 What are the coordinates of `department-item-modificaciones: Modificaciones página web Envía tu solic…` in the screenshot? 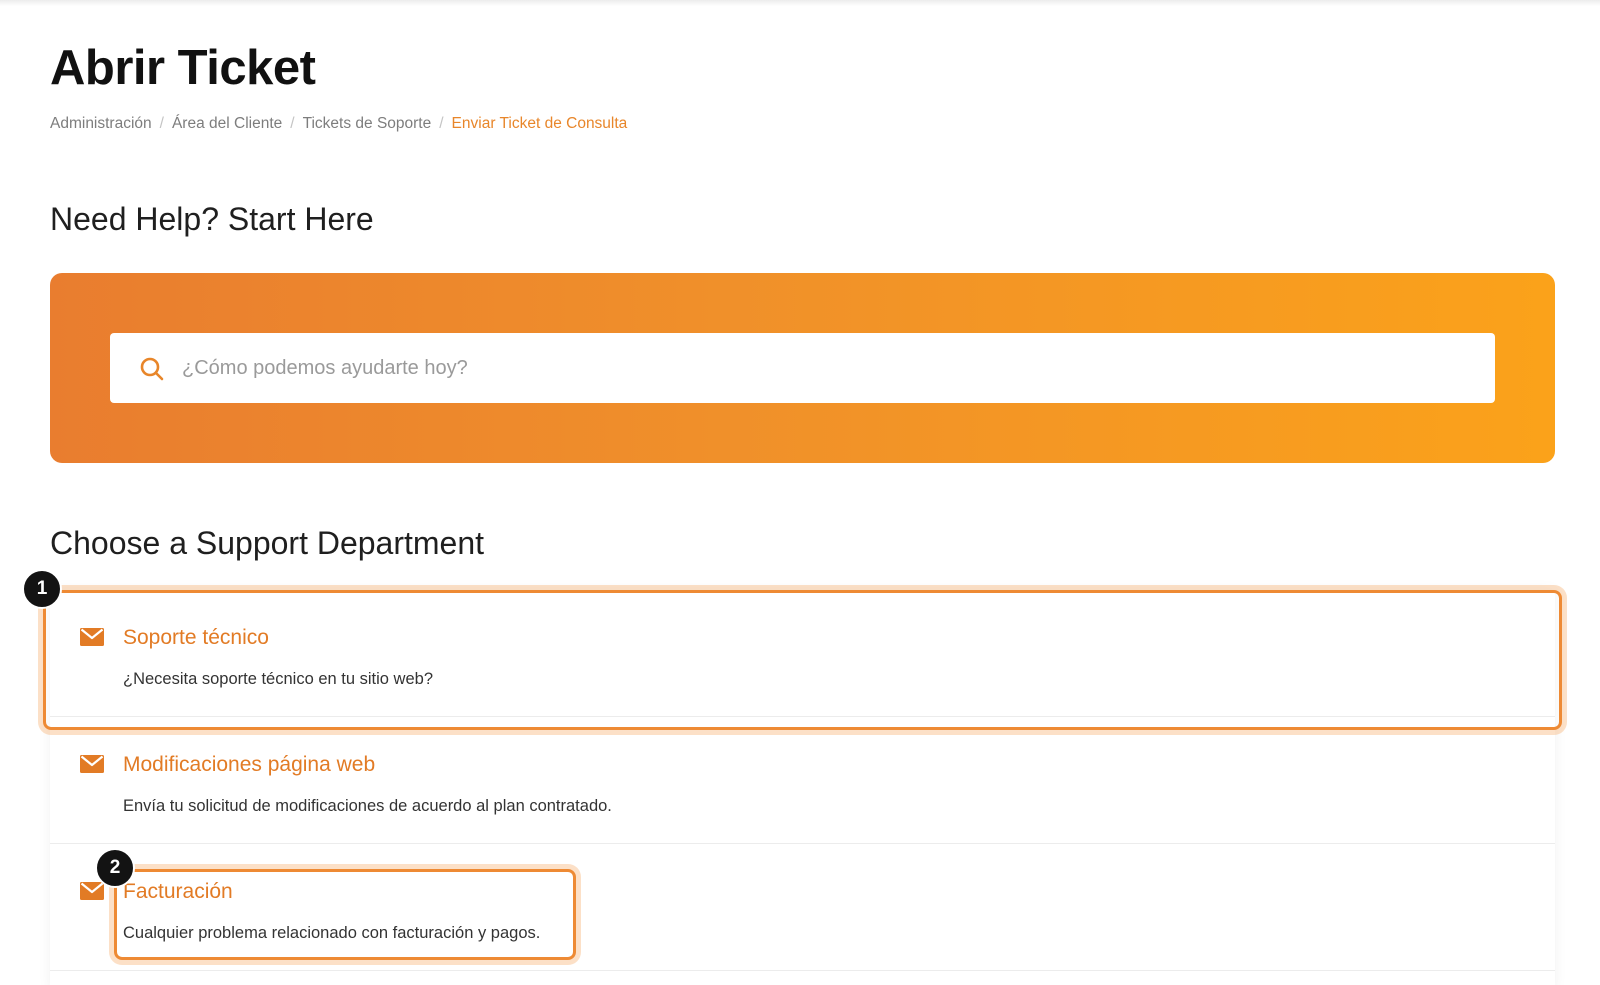 It's located at (802, 780).